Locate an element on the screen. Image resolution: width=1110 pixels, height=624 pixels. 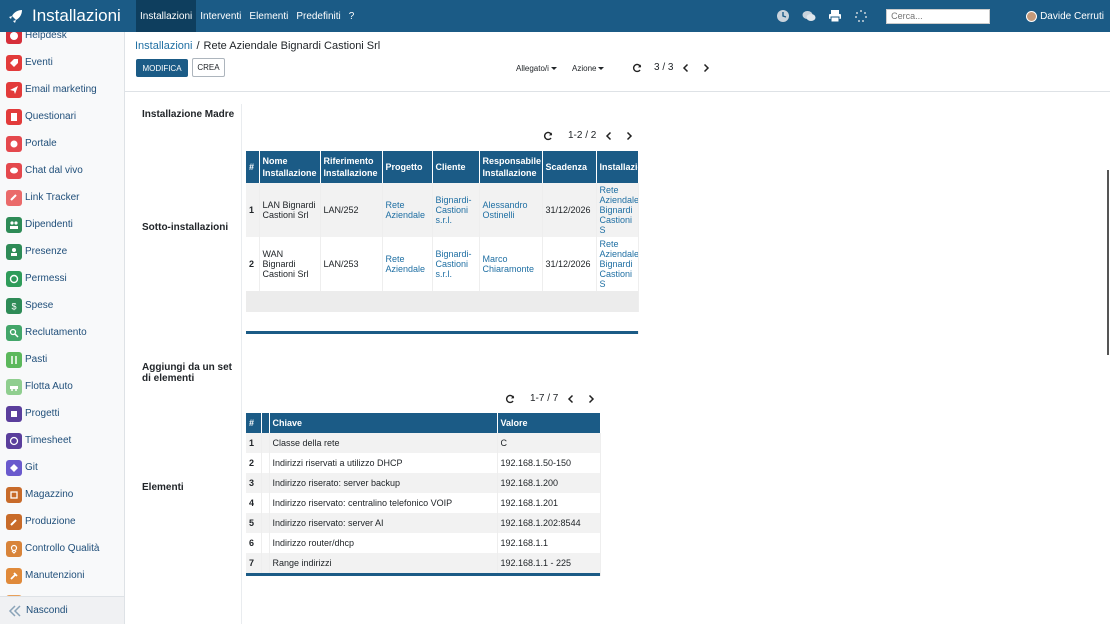
col-reference: Riferimento Installazione is located at coordinates (351, 167).